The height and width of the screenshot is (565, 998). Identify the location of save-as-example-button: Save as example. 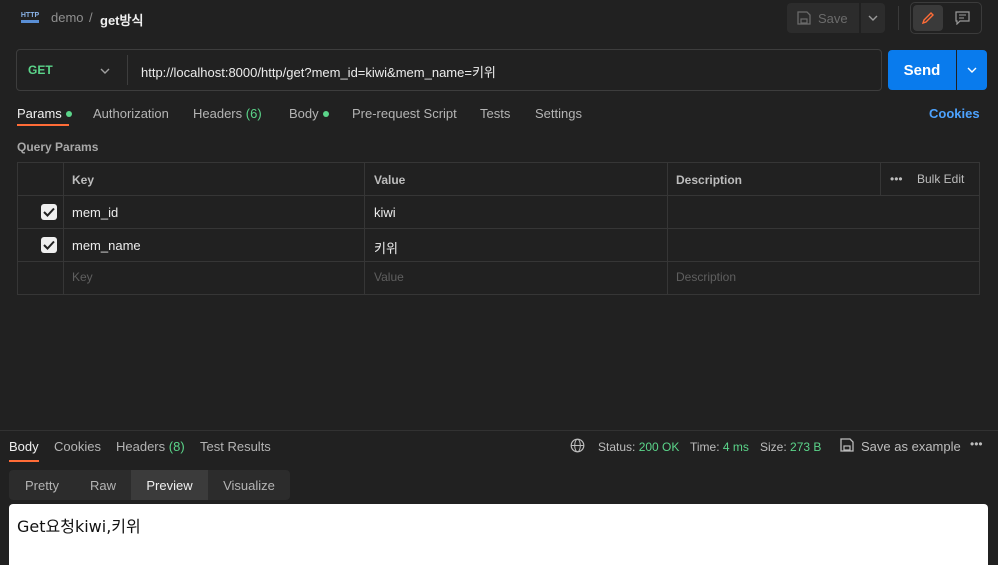
(911, 446).